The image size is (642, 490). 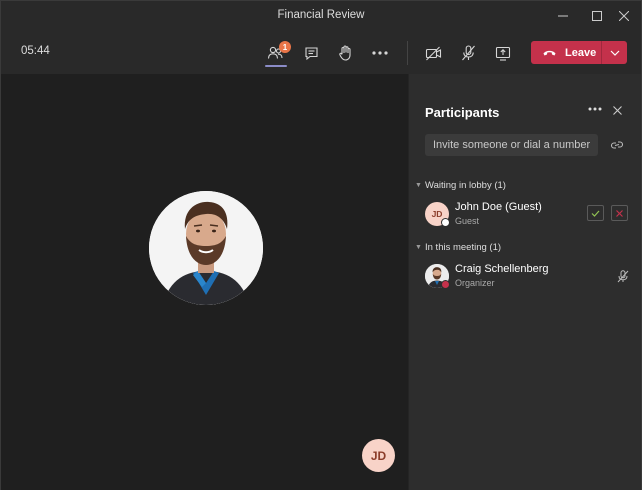 I want to click on panel-more-button, so click(x=595, y=109).